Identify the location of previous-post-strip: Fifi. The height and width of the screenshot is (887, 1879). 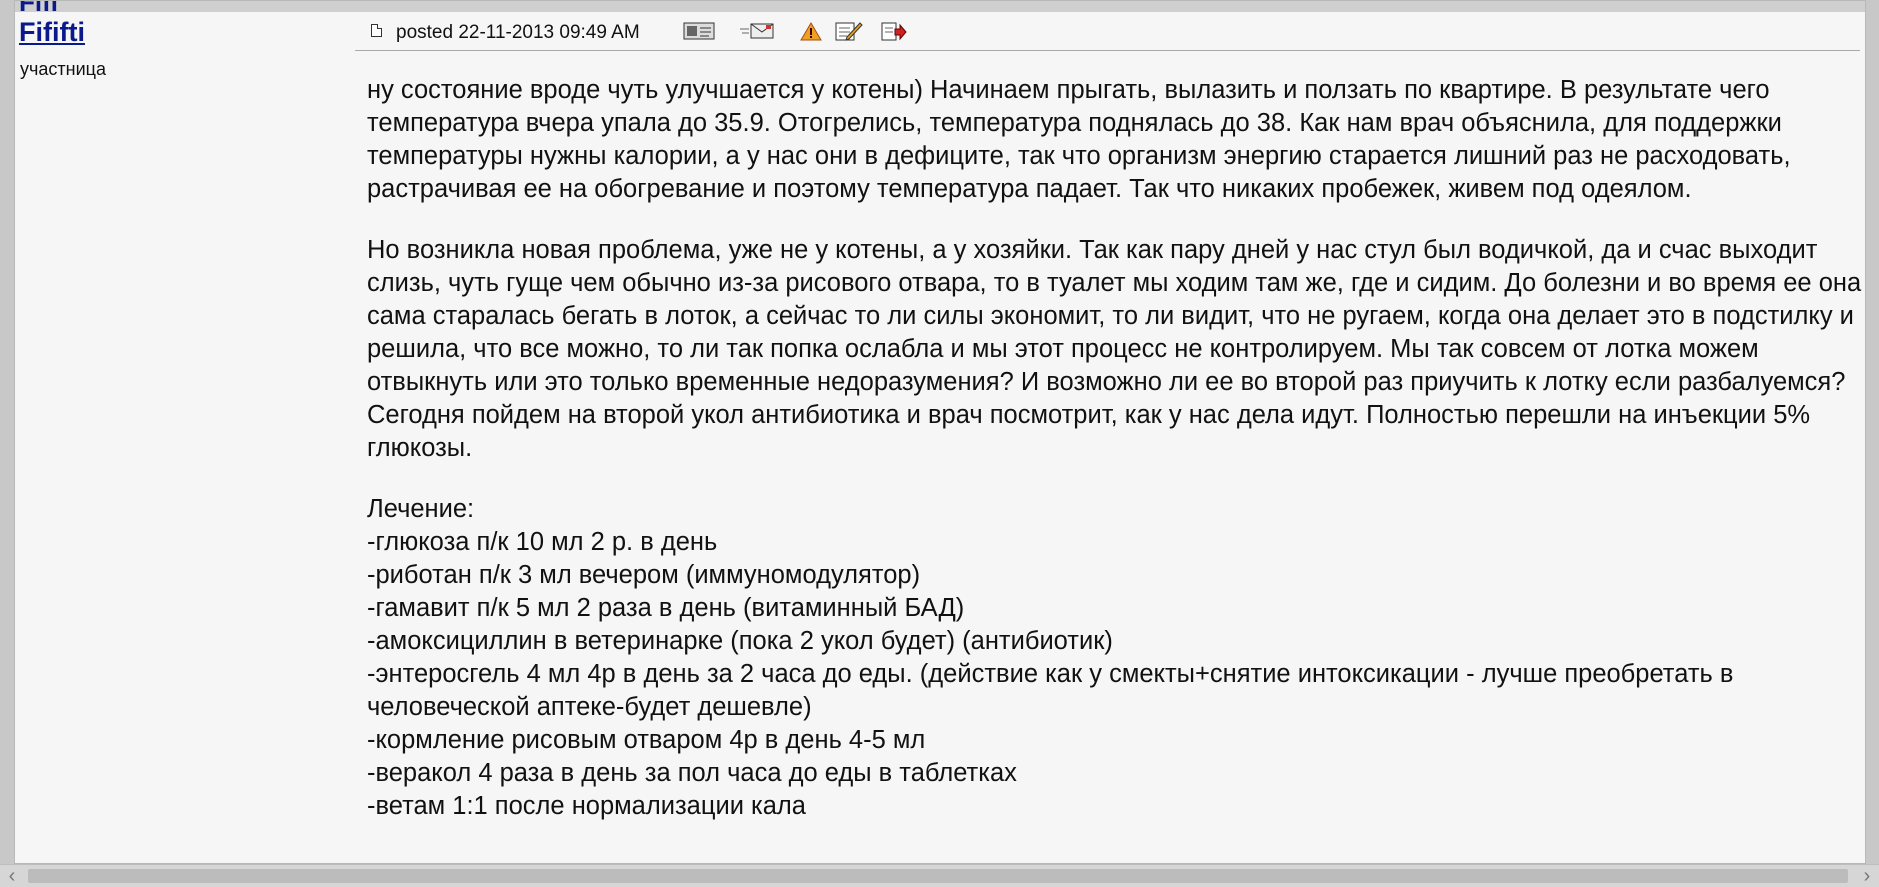
(940, 9).